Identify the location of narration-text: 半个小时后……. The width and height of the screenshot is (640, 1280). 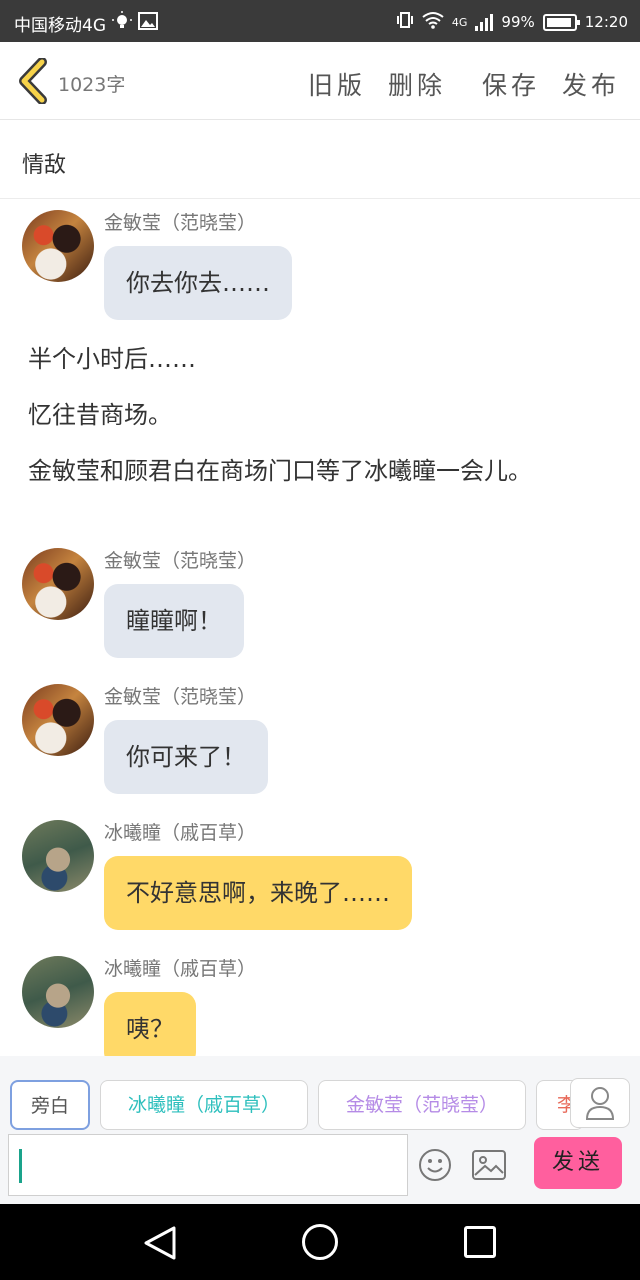
(308, 359).